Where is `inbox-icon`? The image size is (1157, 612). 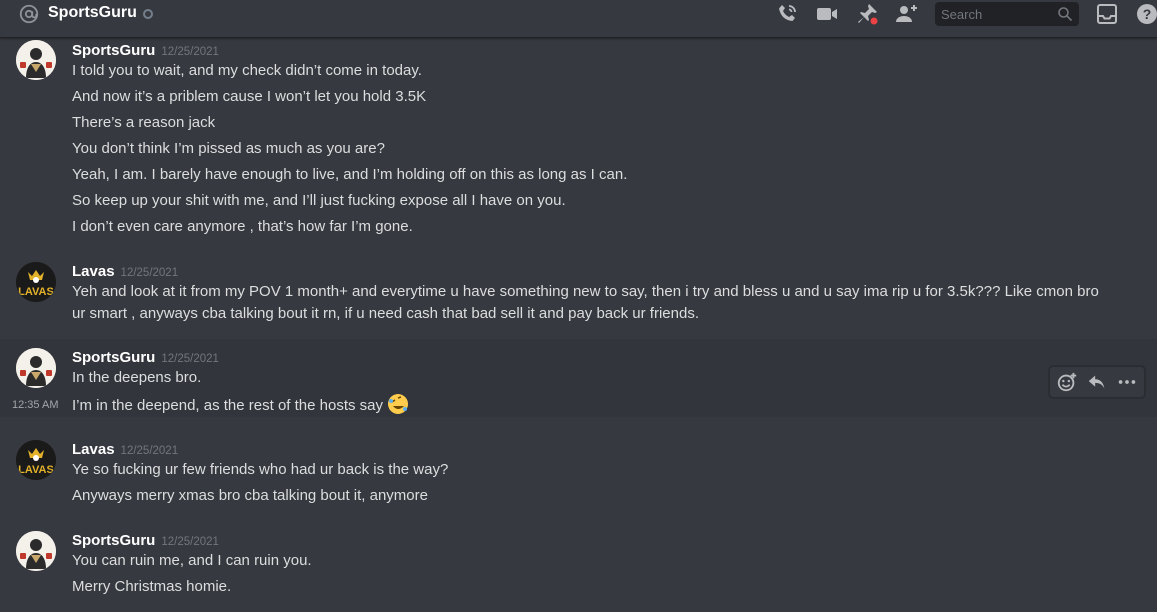
inbox-icon is located at coordinates (1107, 14).